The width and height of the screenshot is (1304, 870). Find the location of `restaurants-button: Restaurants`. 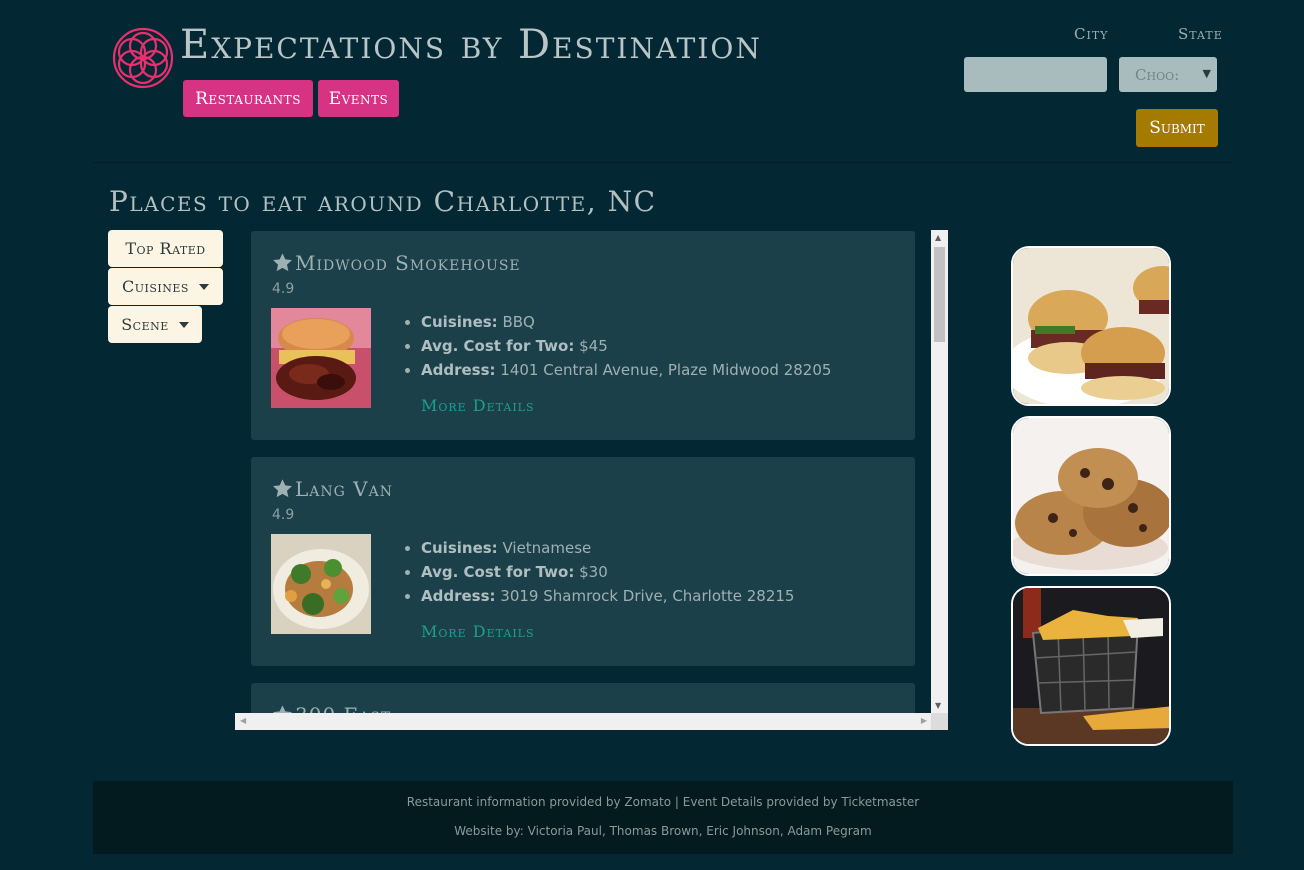

restaurants-button: Restaurants is located at coordinates (248, 98).